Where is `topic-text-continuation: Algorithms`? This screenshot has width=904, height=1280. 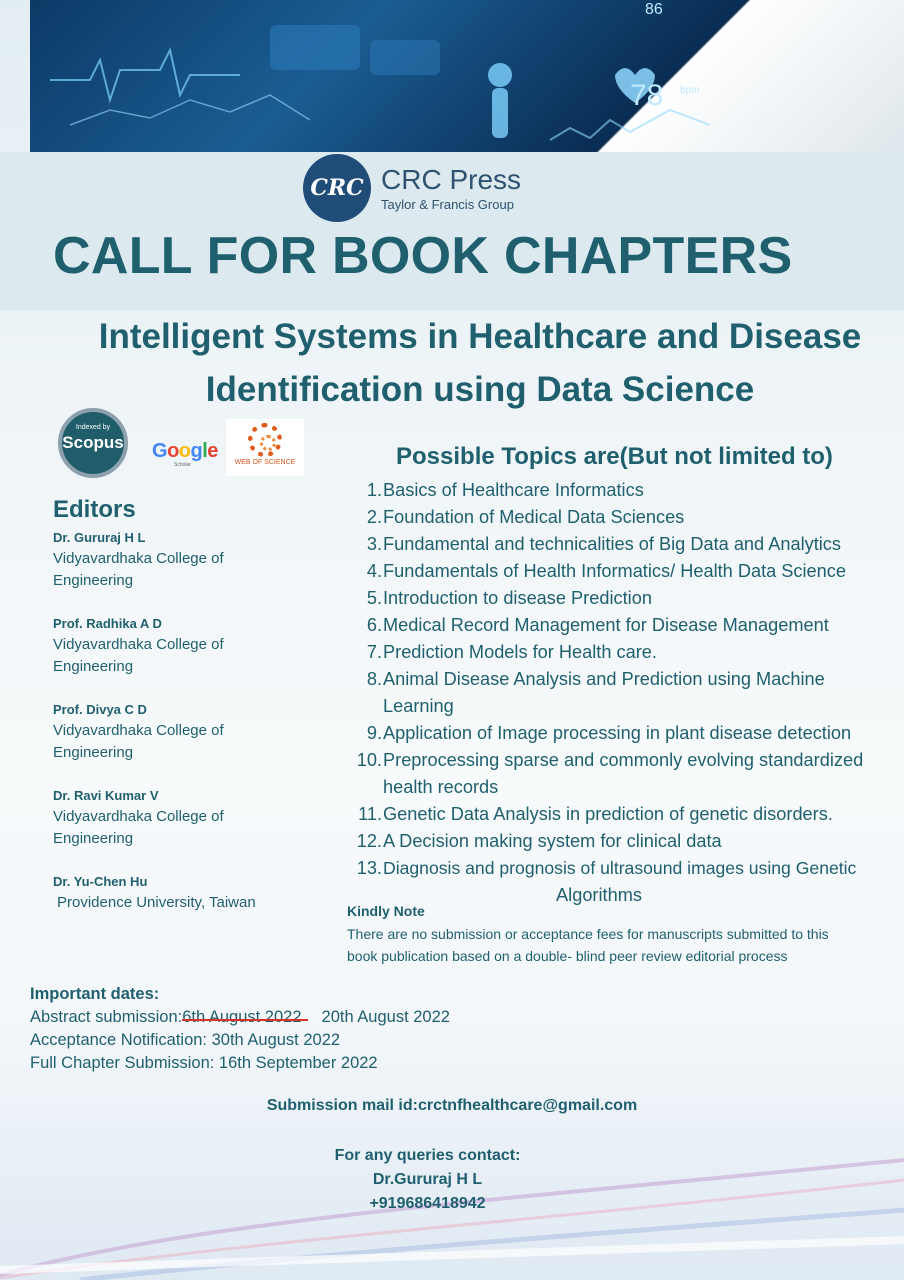 topic-text-continuation: Algorithms is located at coordinates (599, 895).